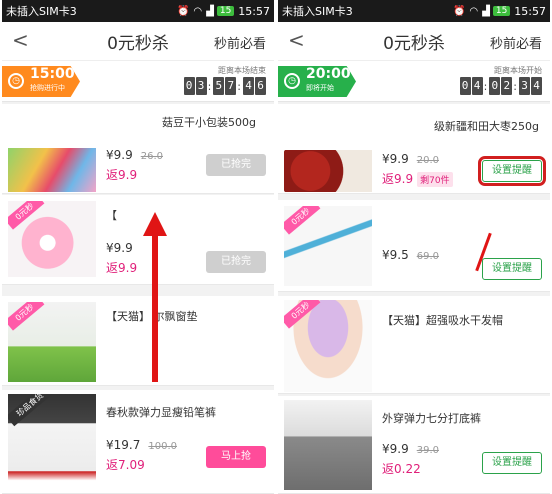  Describe the element at coordinates (151, 156) in the screenshot. I see `original-price: 26.0` at that location.